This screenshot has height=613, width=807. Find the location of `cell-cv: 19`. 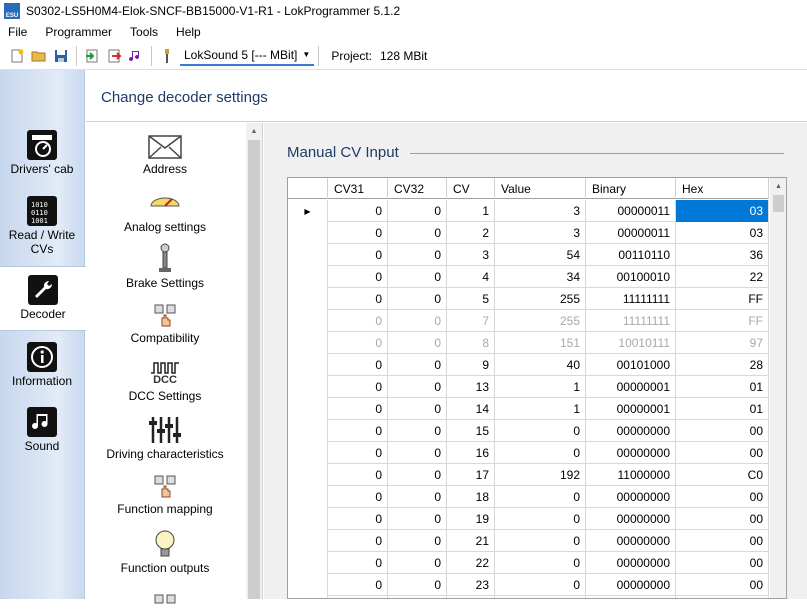

cell-cv: 19 is located at coordinates (471, 519).